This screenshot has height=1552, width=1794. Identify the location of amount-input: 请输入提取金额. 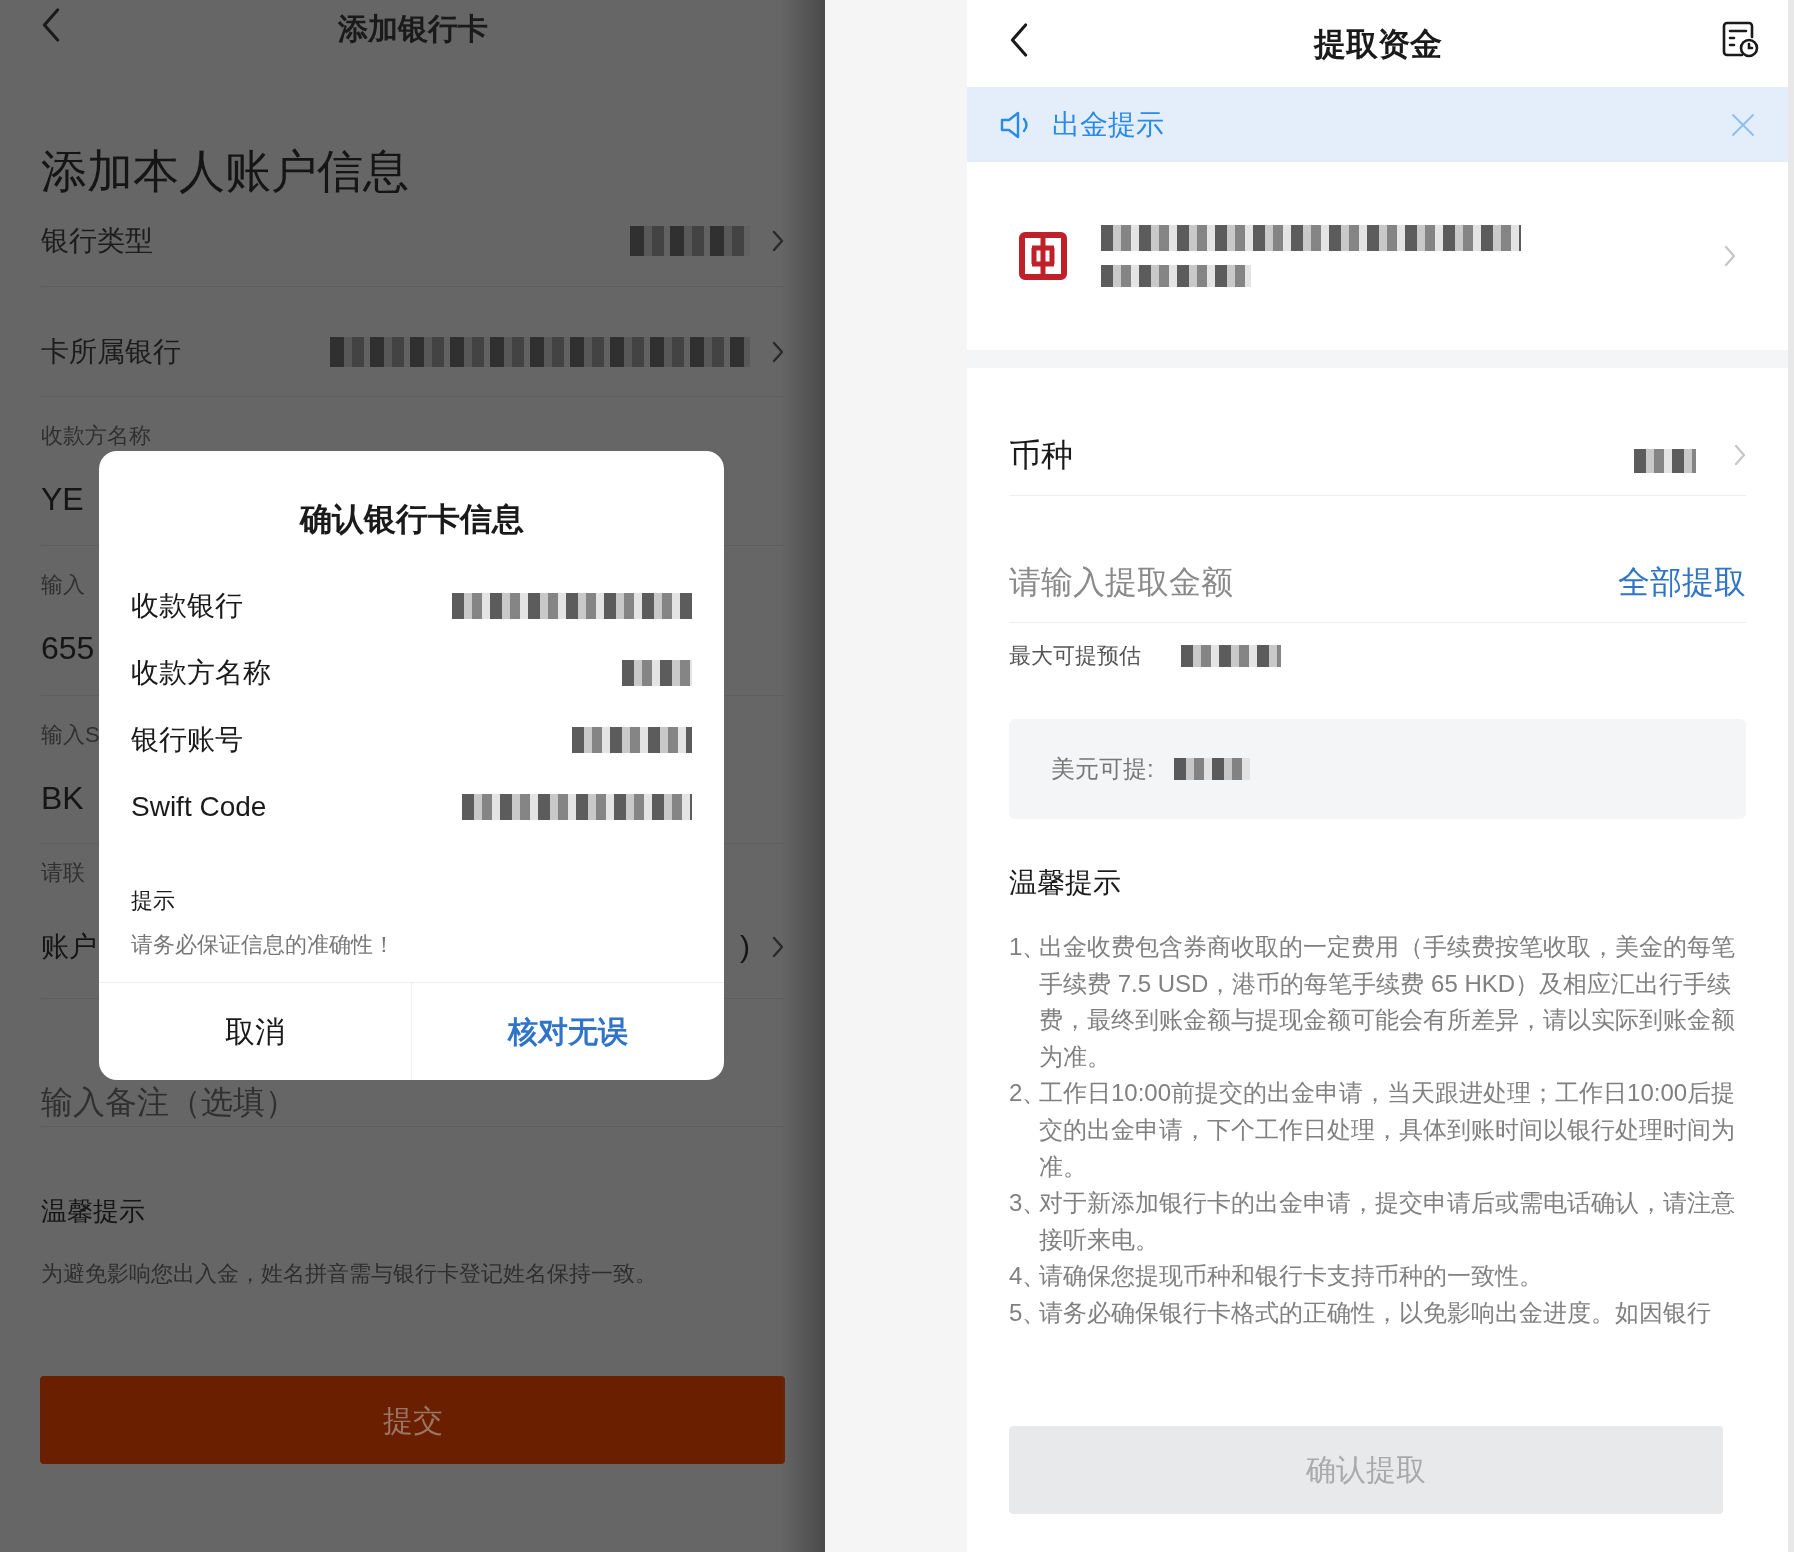
(1313, 582).